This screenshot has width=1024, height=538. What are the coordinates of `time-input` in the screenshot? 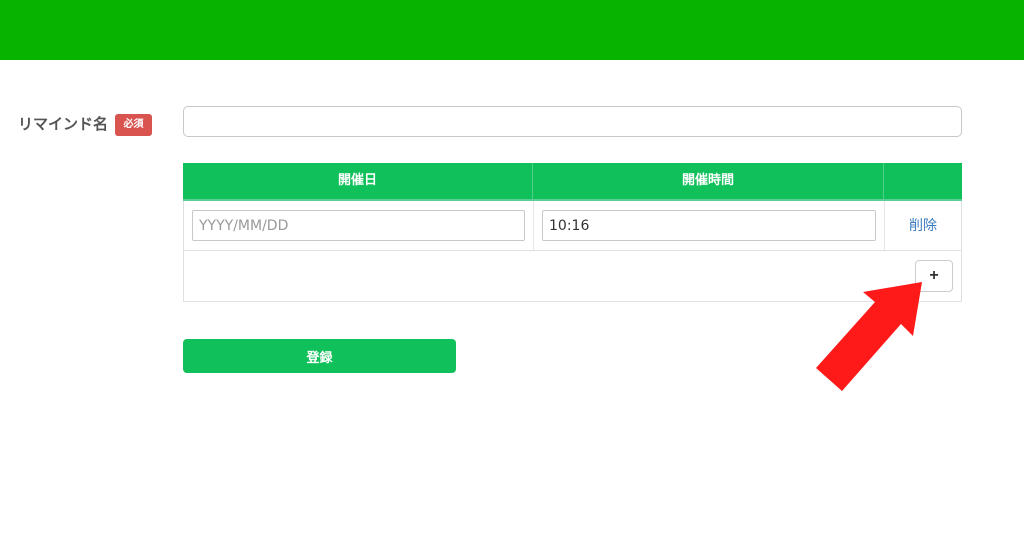 It's located at (709, 225).